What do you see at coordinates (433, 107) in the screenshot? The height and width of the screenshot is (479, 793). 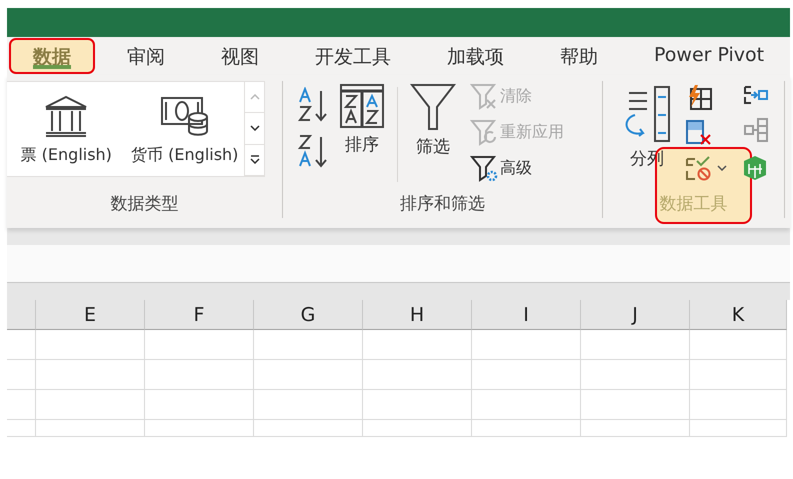 I see `funnel-icon` at bounding box center [433, 107].